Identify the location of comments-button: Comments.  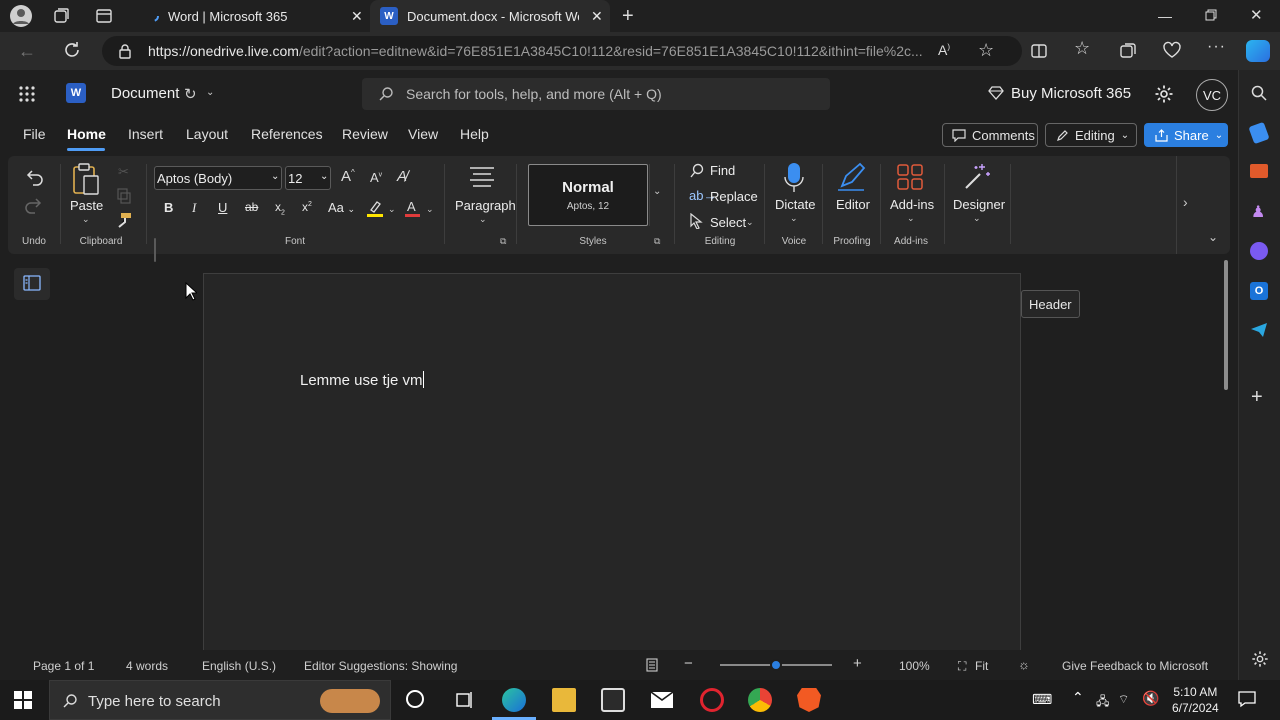
(990, 135).